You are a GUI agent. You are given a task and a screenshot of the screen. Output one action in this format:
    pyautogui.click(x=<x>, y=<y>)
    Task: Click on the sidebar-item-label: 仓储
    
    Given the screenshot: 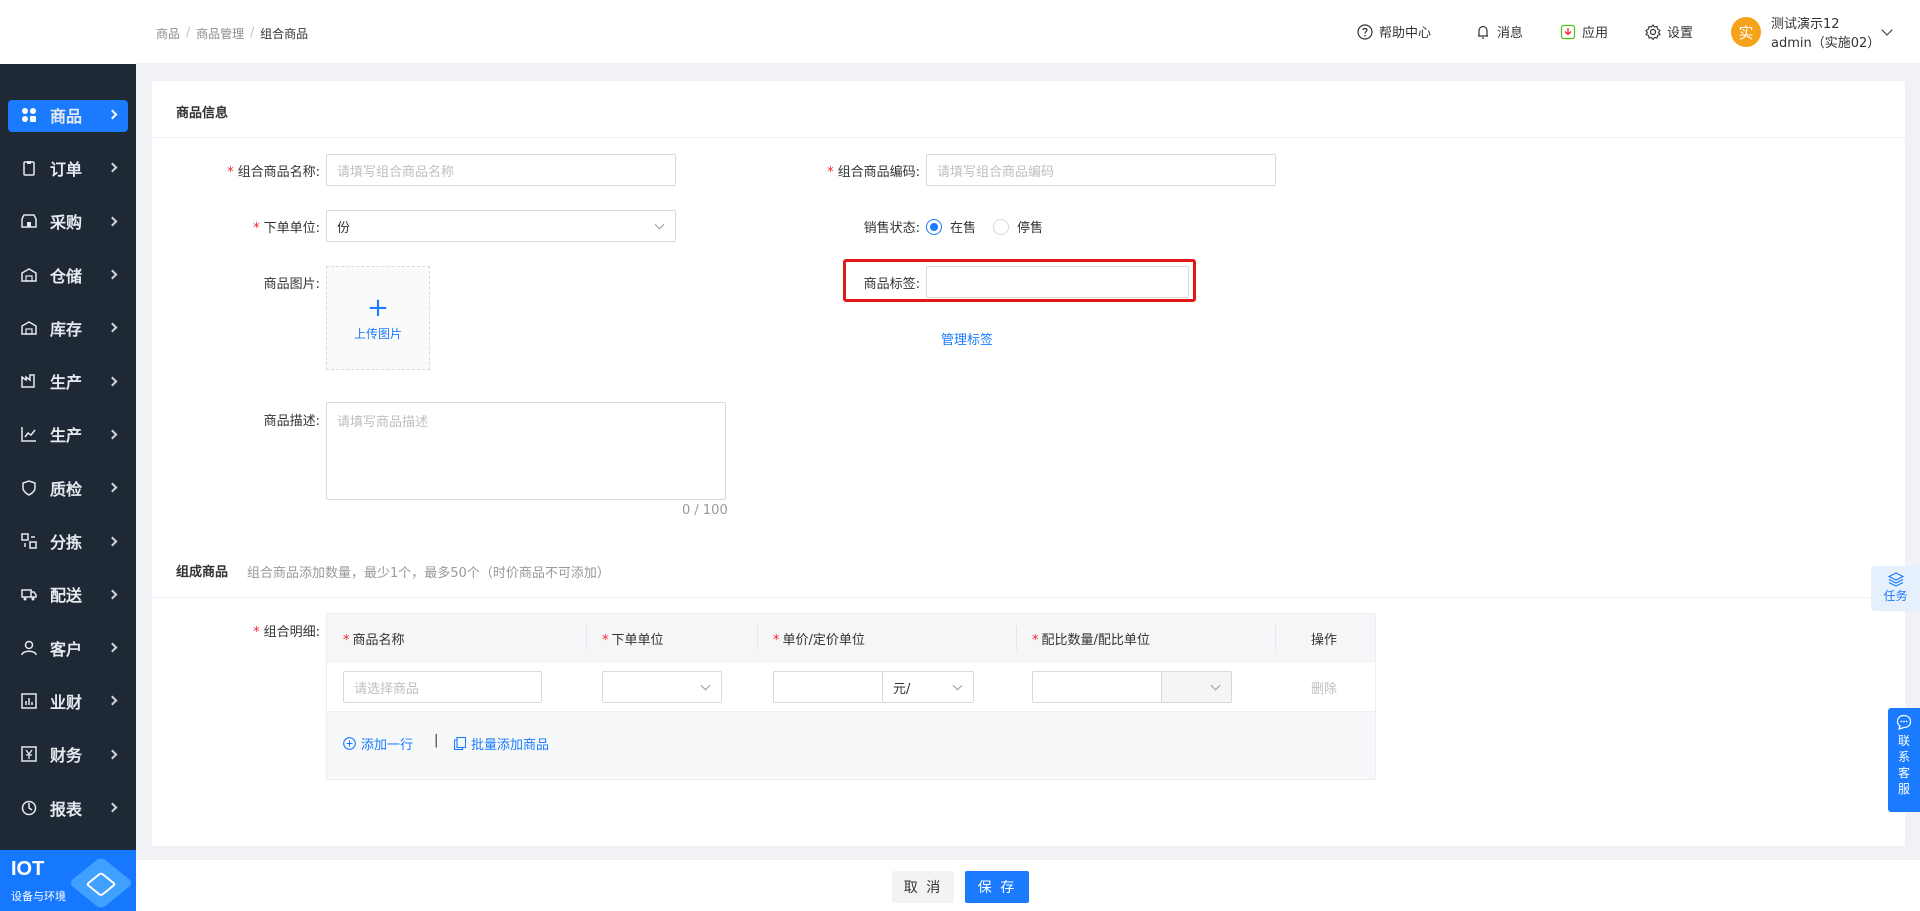 What is the action you would take?
    pyautogui.click(x=66, y=276)
    